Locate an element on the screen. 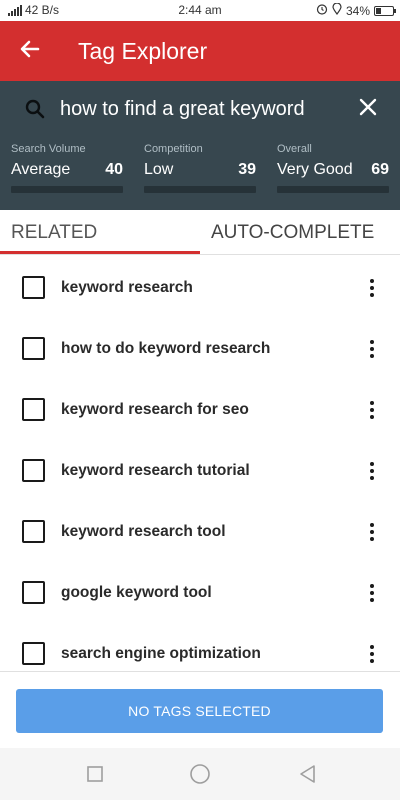  app-bar: Tag Explorer is located at coordinates (200, 51).